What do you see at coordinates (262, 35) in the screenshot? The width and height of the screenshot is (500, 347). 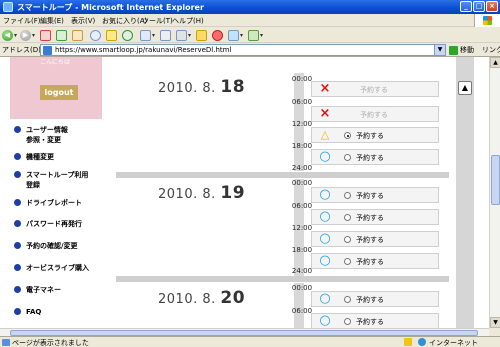 I see `tools-dropdown-icon: ▾` at bounding box center [262, 35].